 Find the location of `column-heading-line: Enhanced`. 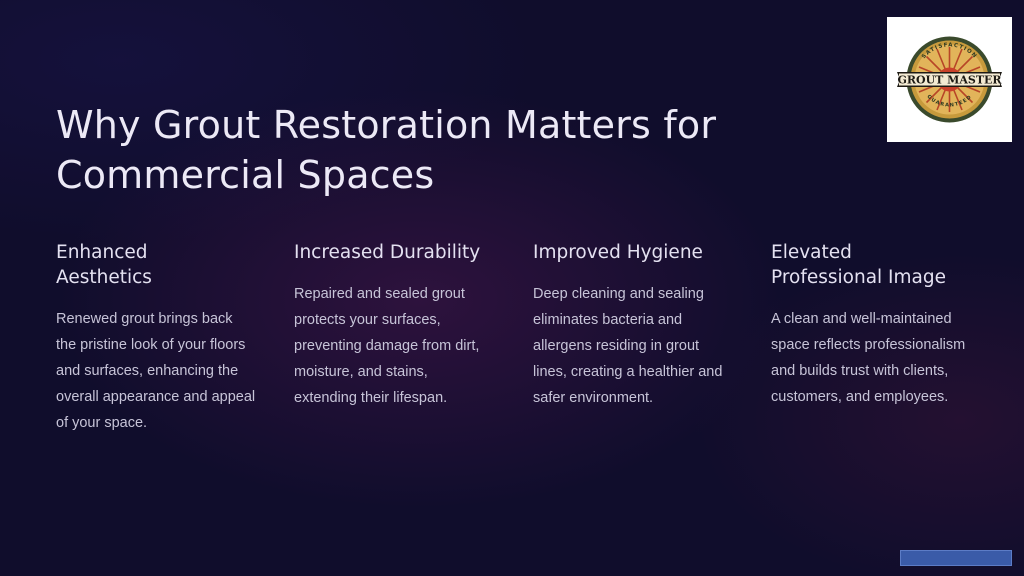

column-heading-line: Enhanced is located at coordinates (102, 252).